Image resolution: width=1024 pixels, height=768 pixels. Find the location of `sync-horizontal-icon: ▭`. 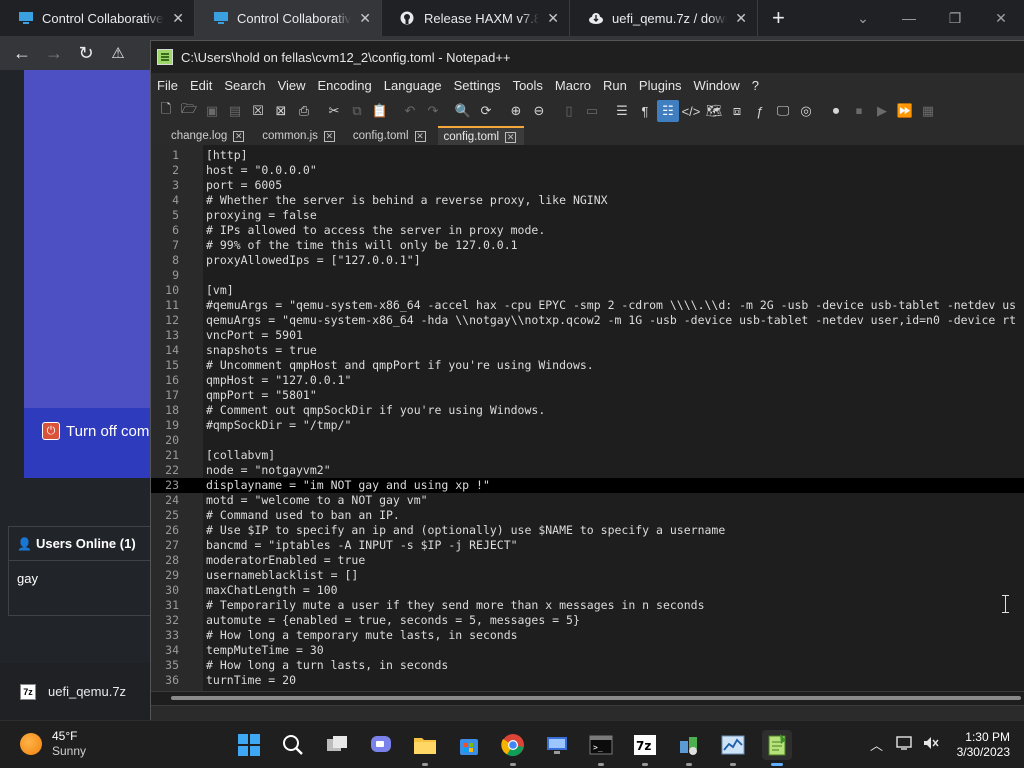

sync-horizontal-icon: ▭ is located at coordinates (592, 111).